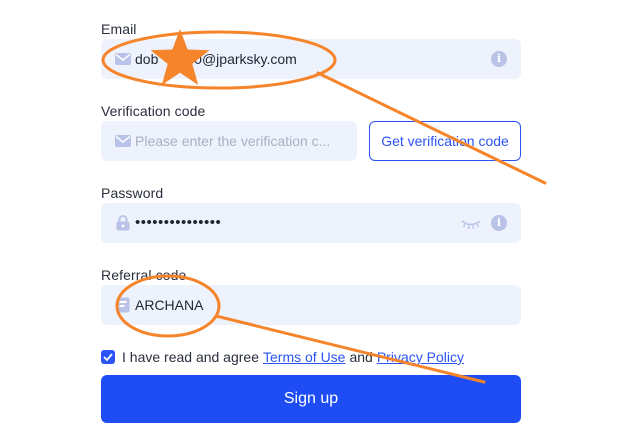 This screenshot has width=635, height=435. I want to click on check-icon, so click(108, 357).